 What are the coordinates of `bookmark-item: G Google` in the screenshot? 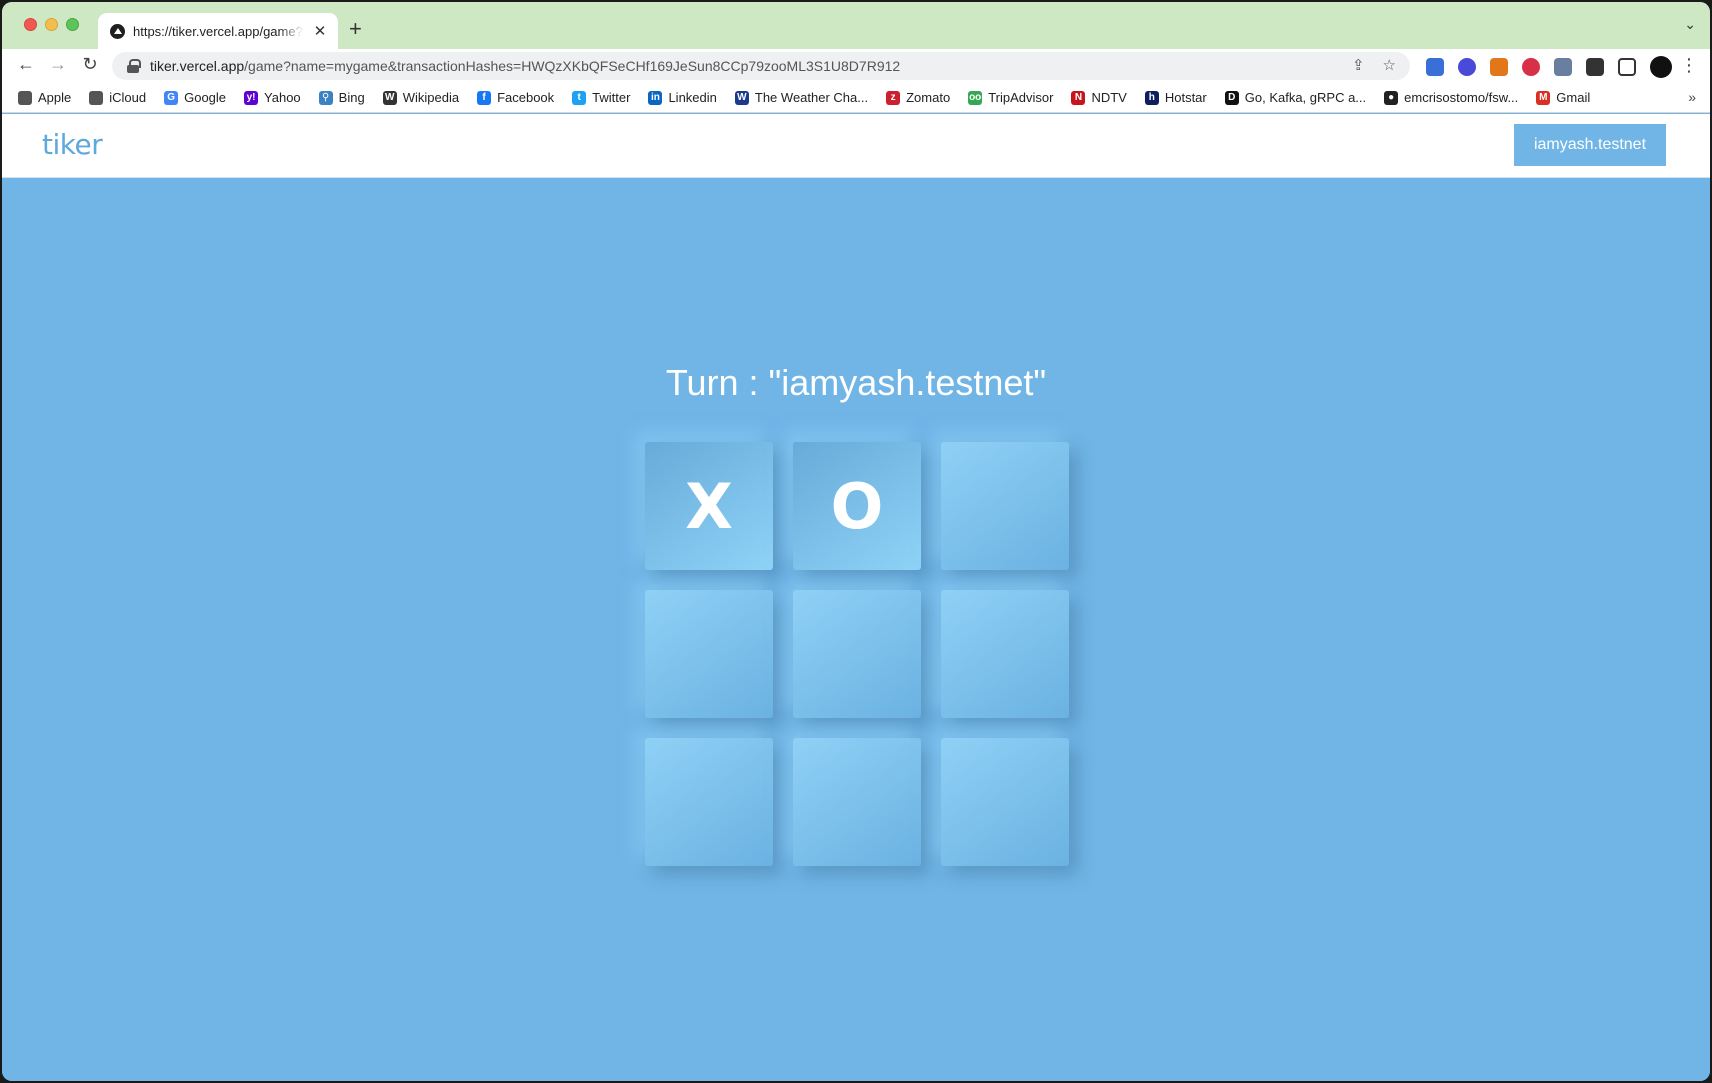 It's located at (195, 97).